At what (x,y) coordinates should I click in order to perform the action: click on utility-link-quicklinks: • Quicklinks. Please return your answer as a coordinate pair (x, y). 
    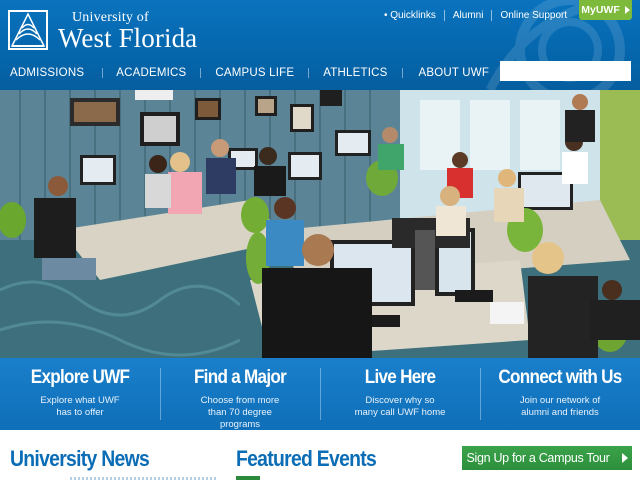
    Looking at the image, I should click on (412, 15).